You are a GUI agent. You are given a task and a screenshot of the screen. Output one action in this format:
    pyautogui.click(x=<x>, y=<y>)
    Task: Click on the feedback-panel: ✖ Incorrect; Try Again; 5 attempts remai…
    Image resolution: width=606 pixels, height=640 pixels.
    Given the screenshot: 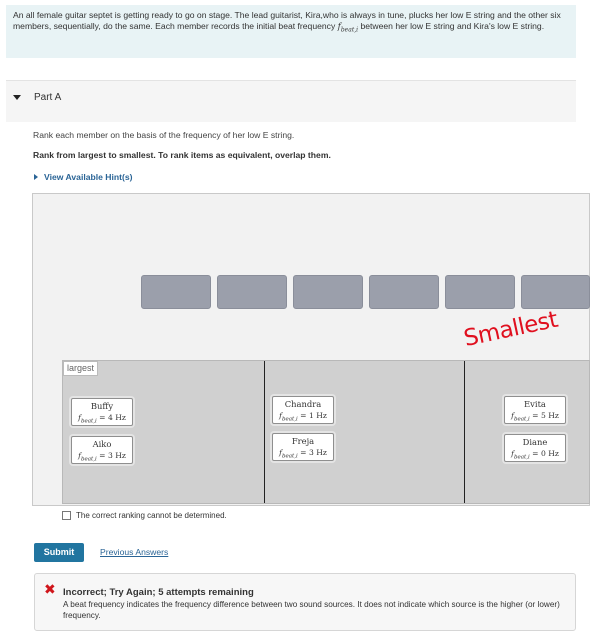 What is the action you would take?
    pyautogui.click(x=305, y=602)
    